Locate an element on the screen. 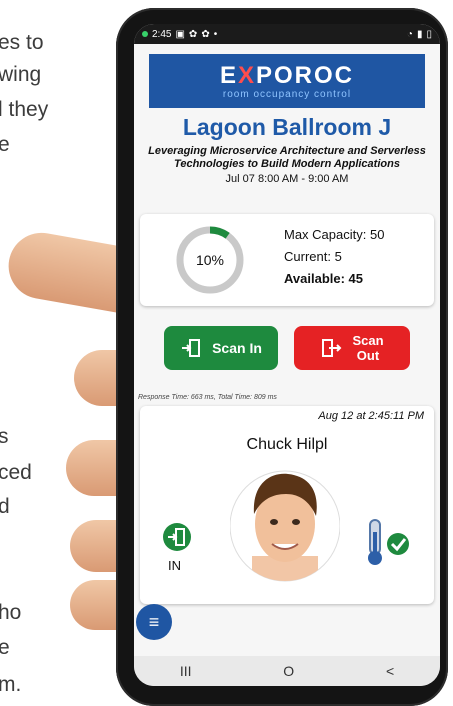 The image size is (453, 706). entry-status-icon is located at coordinates (177, 537).